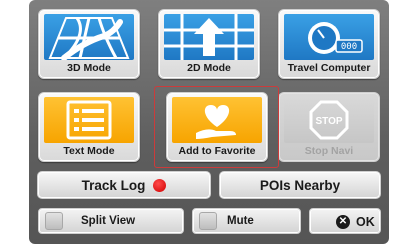 This screenshot has width=407, height=244. I want to click on record-dot-icon, so click(160, 185).